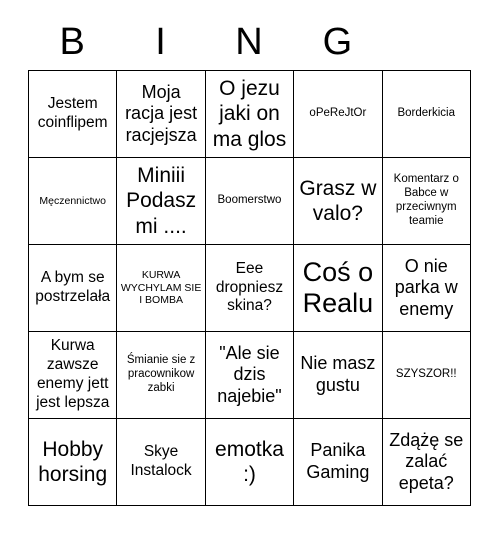 The height and width of the screenshot is (544, 500). What do you see at coordinates (337, 42) in the screenshot?
I see `bingo-header-letter-g: G` at bounding box center [337, 42].